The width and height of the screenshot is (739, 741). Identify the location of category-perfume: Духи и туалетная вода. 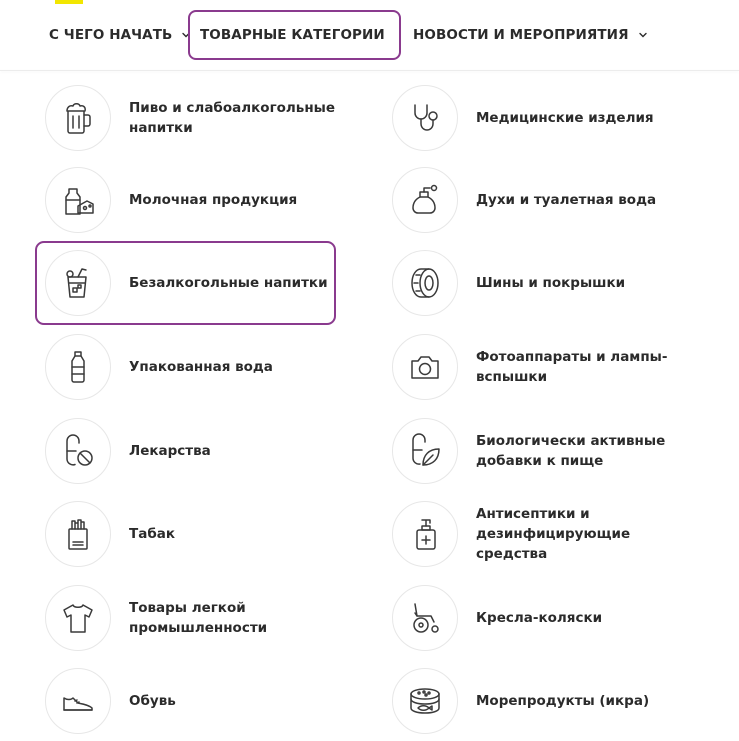
(546, 200).